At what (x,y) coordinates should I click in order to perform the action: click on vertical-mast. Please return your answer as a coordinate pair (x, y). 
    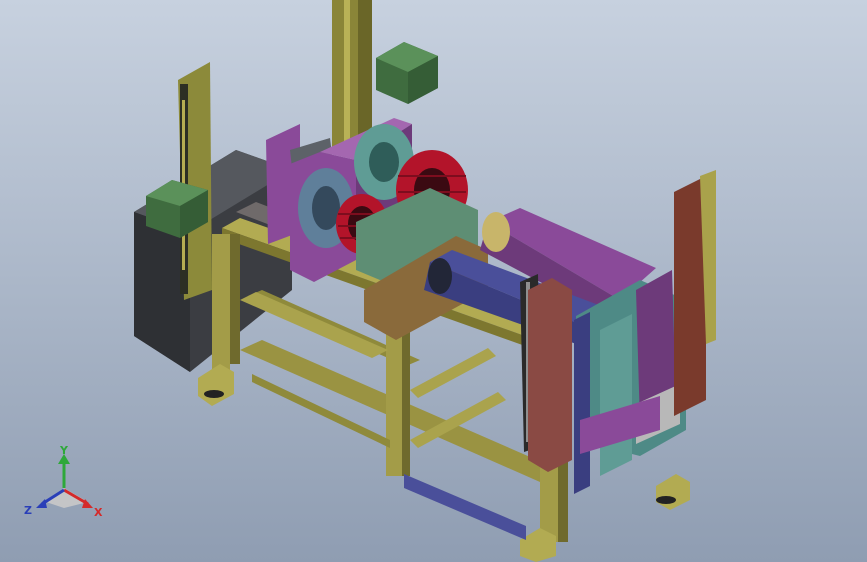
    Looking at the image, I should click on (352, 75).